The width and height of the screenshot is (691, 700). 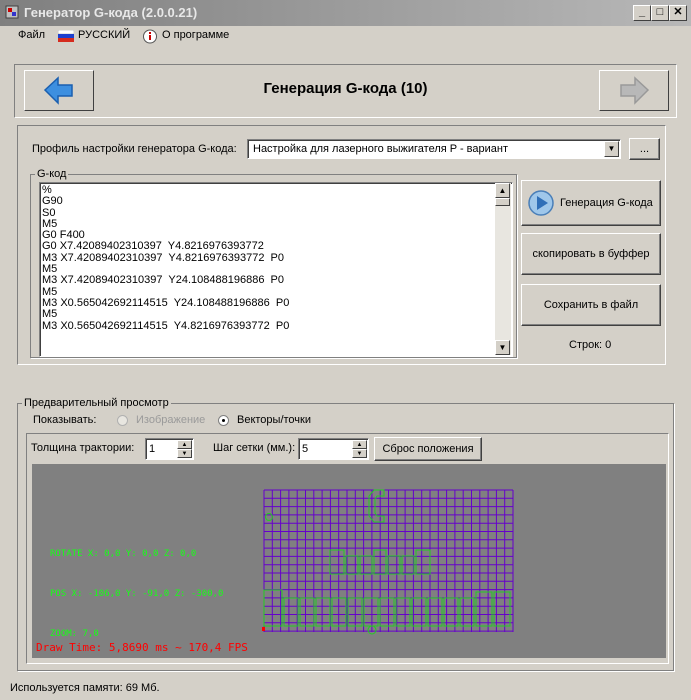 I want to click on grid-step-label: Шаг сетки (мм.):, so click(x=254, y=448).